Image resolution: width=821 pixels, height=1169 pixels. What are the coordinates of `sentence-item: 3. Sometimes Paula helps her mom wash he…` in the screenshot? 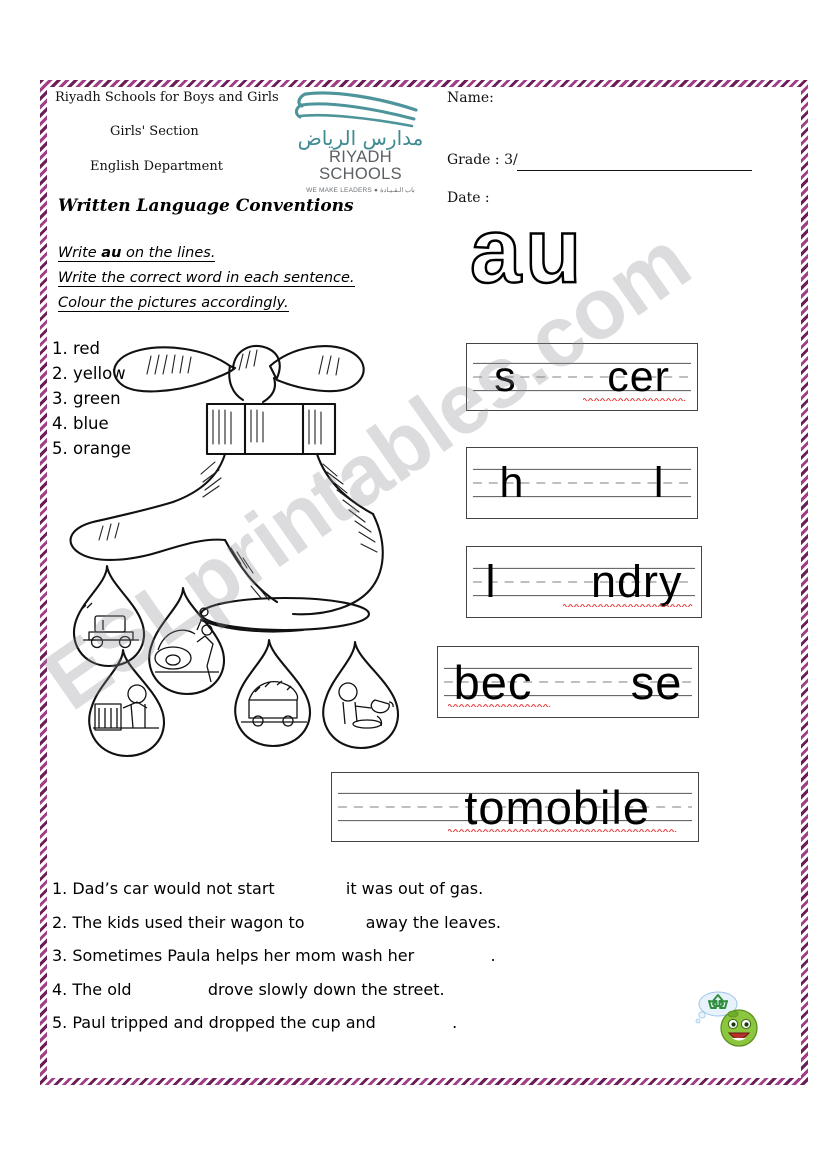 It's located at (274, 956).